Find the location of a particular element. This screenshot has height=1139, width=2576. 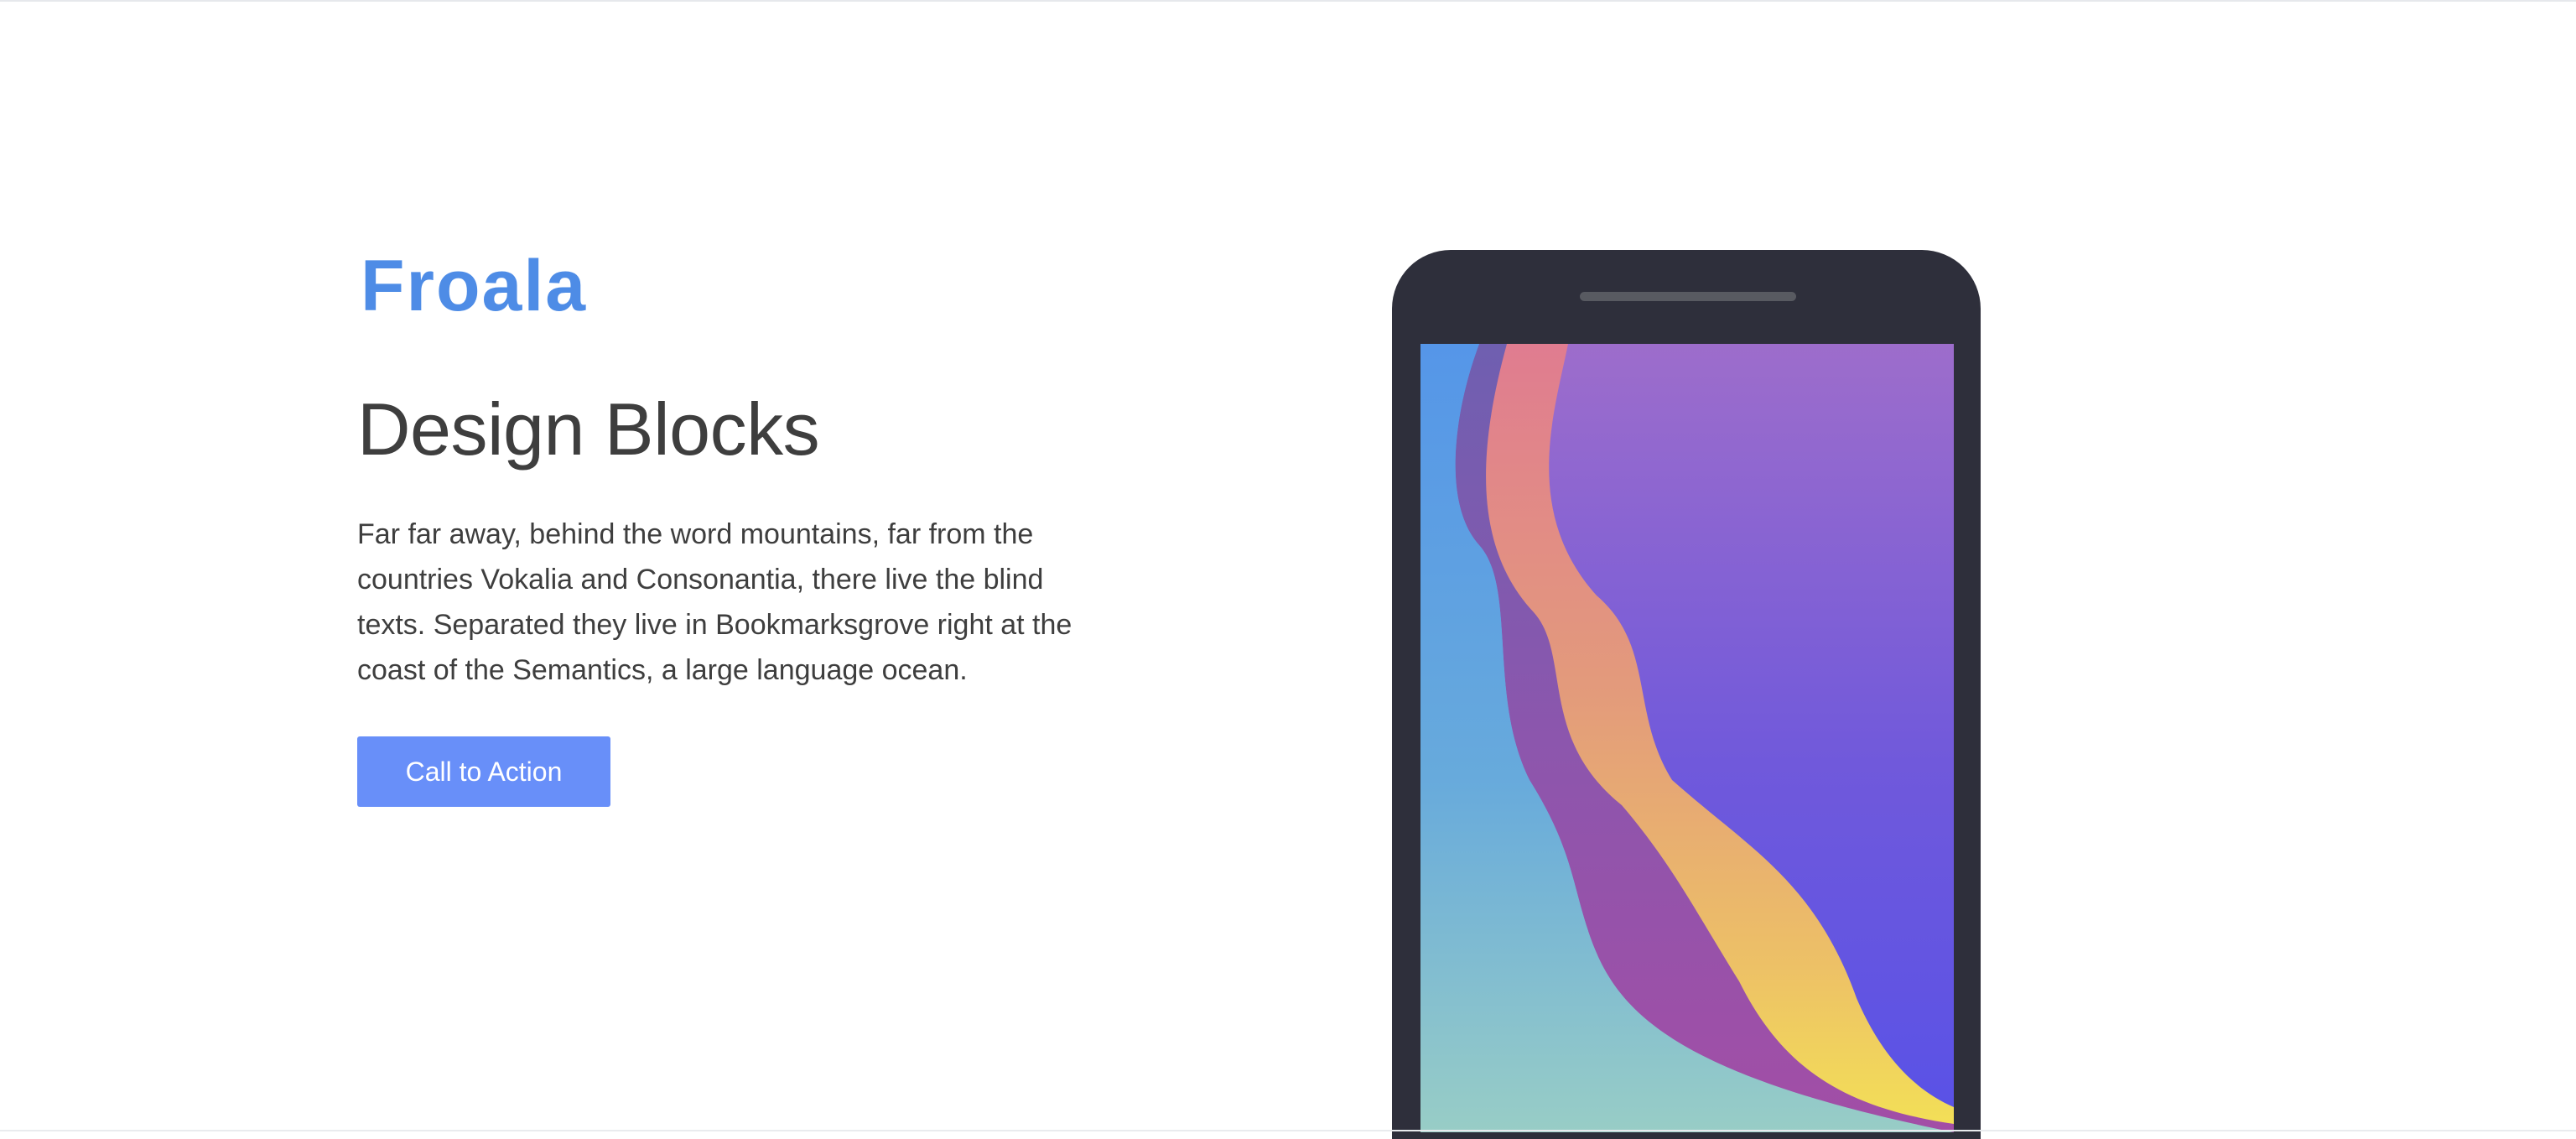

phone-screen is located at coordinates (1687, 738).